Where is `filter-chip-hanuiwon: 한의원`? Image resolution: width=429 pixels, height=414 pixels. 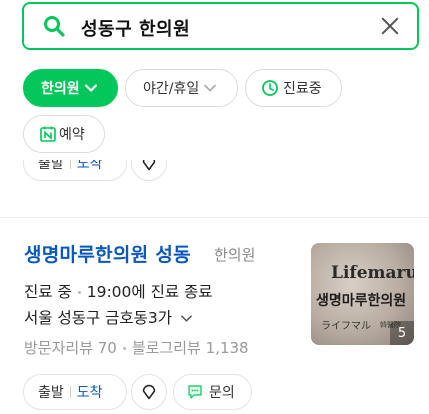
filter-chip-hanuiwon: 한의원 is located at coordinates (70, 88).